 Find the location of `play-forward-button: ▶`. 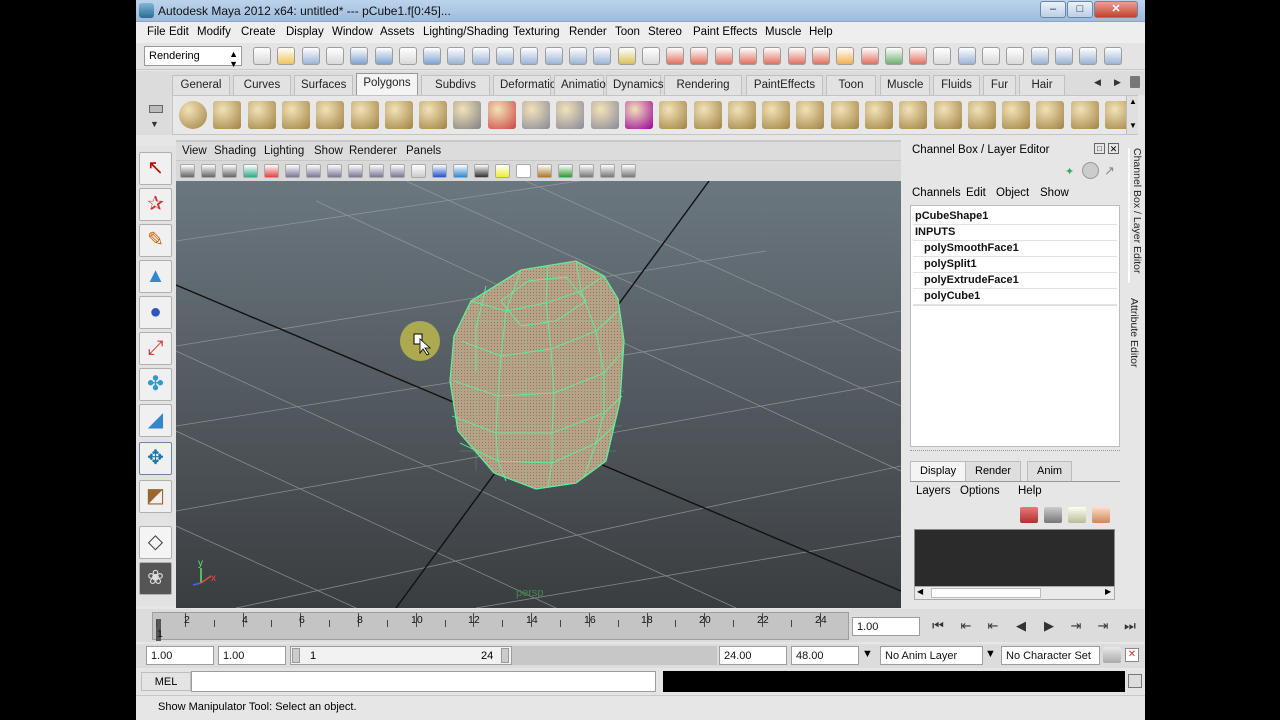

play-forward-button: ▶ is located at coordinates (1049, 626).